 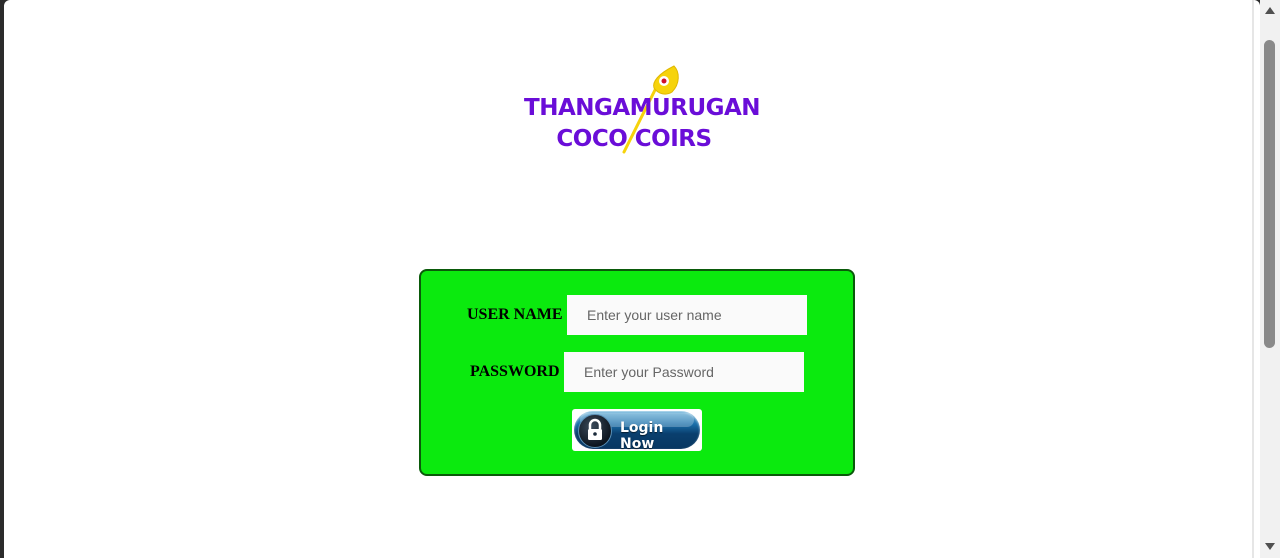 I want to click on login-panel: USER NAME PASSWORD Login Now, so click(x=637, y=372).